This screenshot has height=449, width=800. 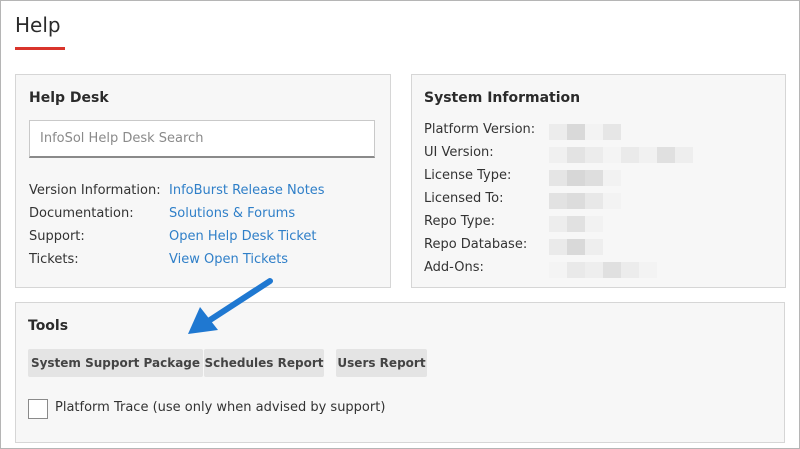 What do you see at coordinates (54, 259) in the screenshot?
I see `tickets-label: Tickets:` at bounding box center [54, 259].